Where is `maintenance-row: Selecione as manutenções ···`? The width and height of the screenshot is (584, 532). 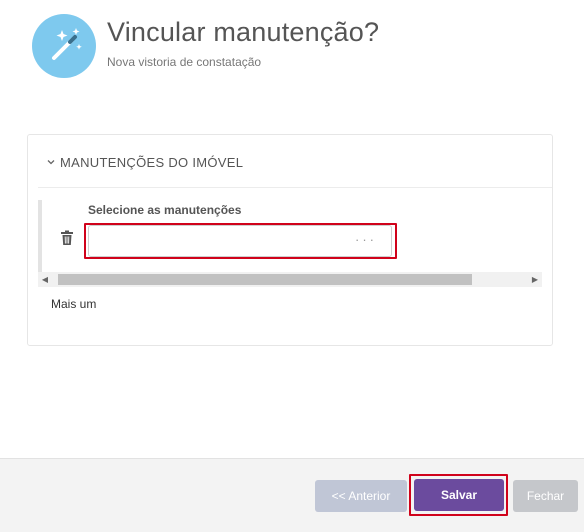 maintenance-row: Selecione as manutenções ··· is located at coordinates (290, 236).